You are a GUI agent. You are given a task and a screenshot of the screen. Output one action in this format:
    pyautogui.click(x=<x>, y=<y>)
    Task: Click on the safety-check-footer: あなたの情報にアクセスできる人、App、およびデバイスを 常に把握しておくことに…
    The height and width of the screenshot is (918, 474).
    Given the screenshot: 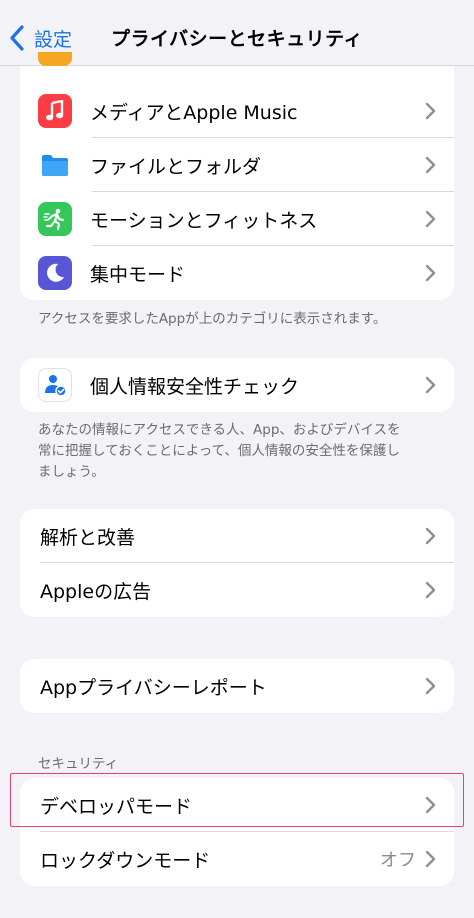 What is the action you would take?
    pyautogui.click(x=219, y=451)
    